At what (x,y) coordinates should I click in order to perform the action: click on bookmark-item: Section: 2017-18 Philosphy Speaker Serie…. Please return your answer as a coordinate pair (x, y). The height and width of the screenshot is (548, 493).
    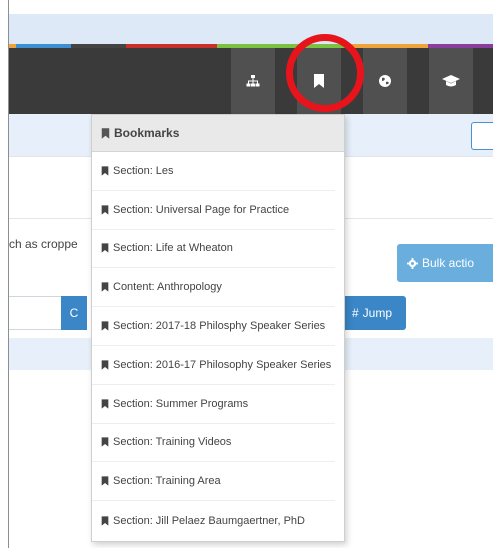
    Looking at the image, I should click on (213, 326).